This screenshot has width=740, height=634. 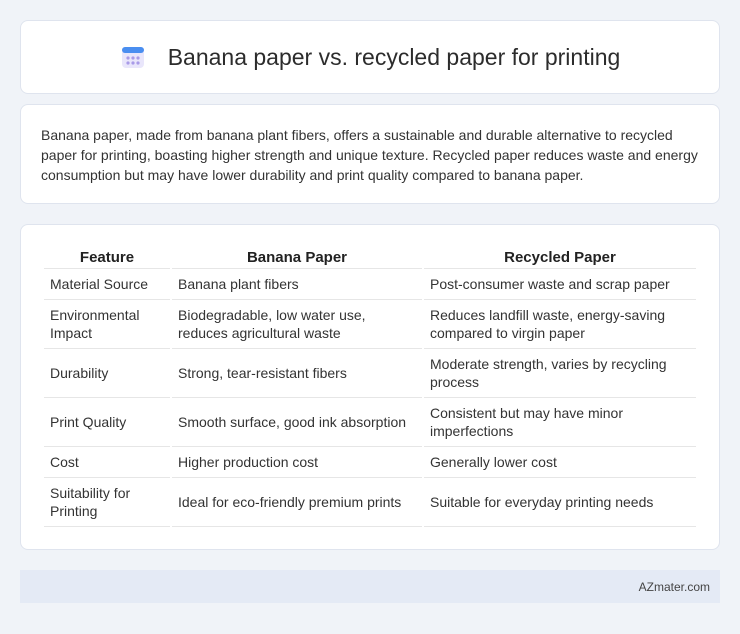 I want to click on table-header-row: Feature Banana Paper Recycled Paper, so click(x=370, y=256).